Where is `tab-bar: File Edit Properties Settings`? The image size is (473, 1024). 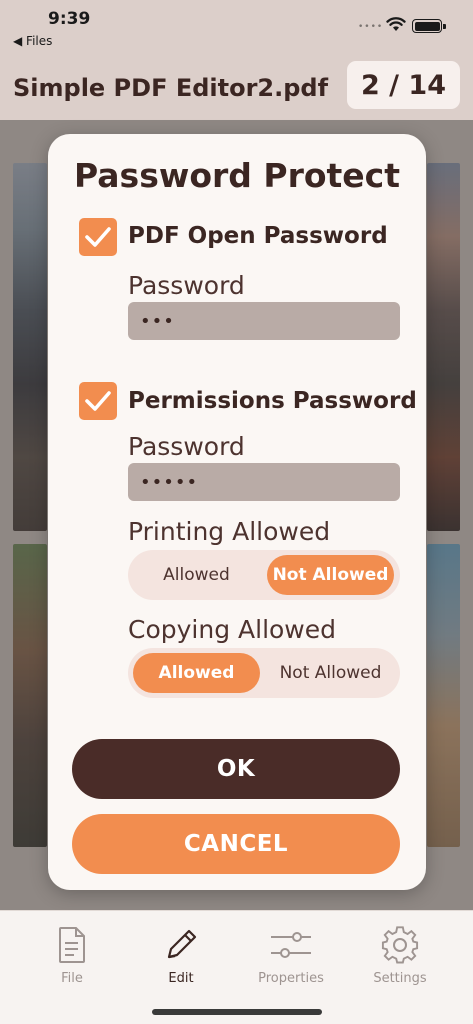
tab-bar: File Edit Properties Settings is located at coordinates (236, 967).